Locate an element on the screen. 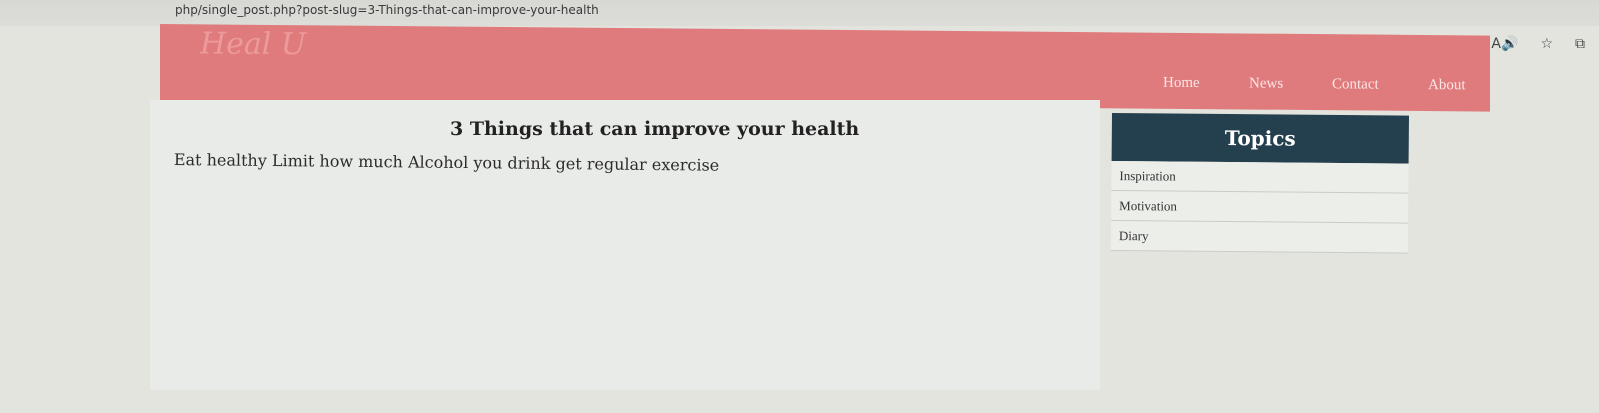 This screenshot has height=413, width=1599. topics-sidebar: Topics Inspiration Motivation Diary is located at coordinates (1259, 183).